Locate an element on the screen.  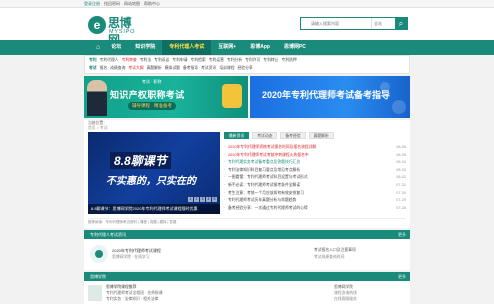
search-input is located at coordinates (336, 23).